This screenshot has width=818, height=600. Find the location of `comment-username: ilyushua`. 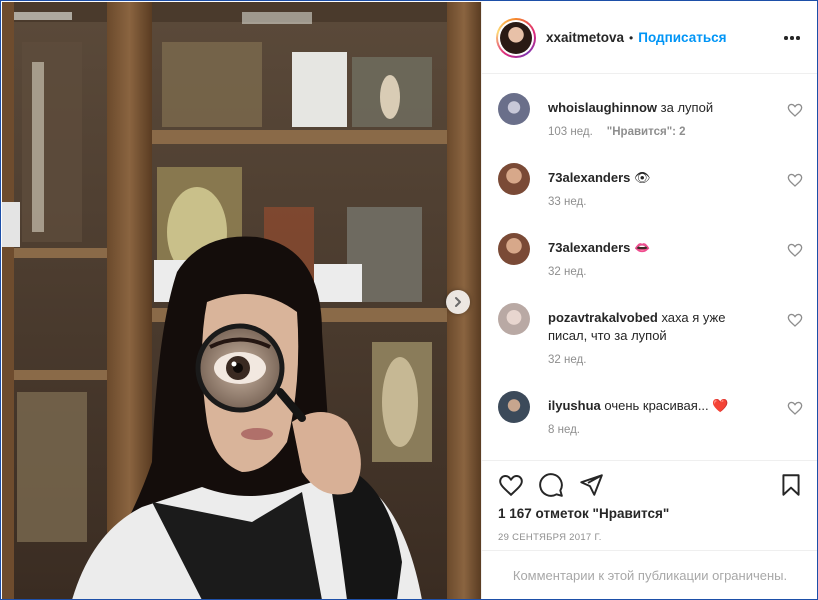

comment-username: ilyushua is located at coordinates (574, 405).